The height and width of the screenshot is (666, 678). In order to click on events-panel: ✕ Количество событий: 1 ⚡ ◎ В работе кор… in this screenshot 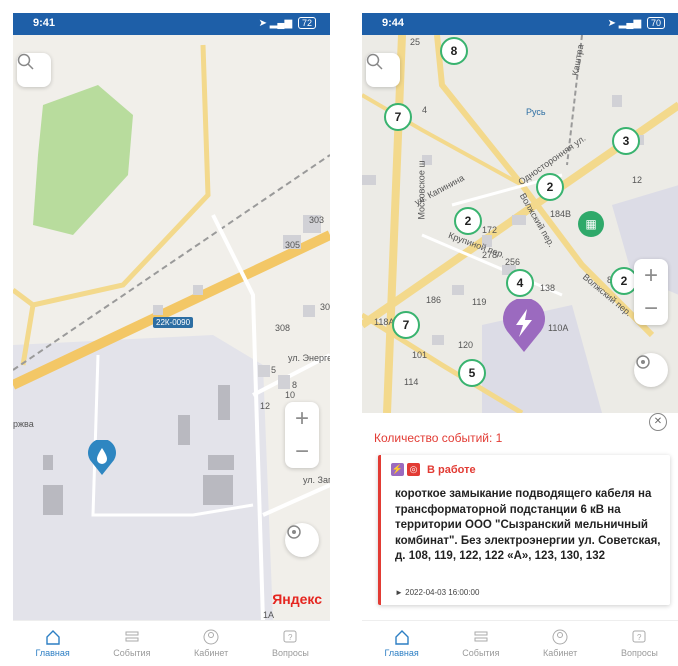, I will do `click(520, 517)`.